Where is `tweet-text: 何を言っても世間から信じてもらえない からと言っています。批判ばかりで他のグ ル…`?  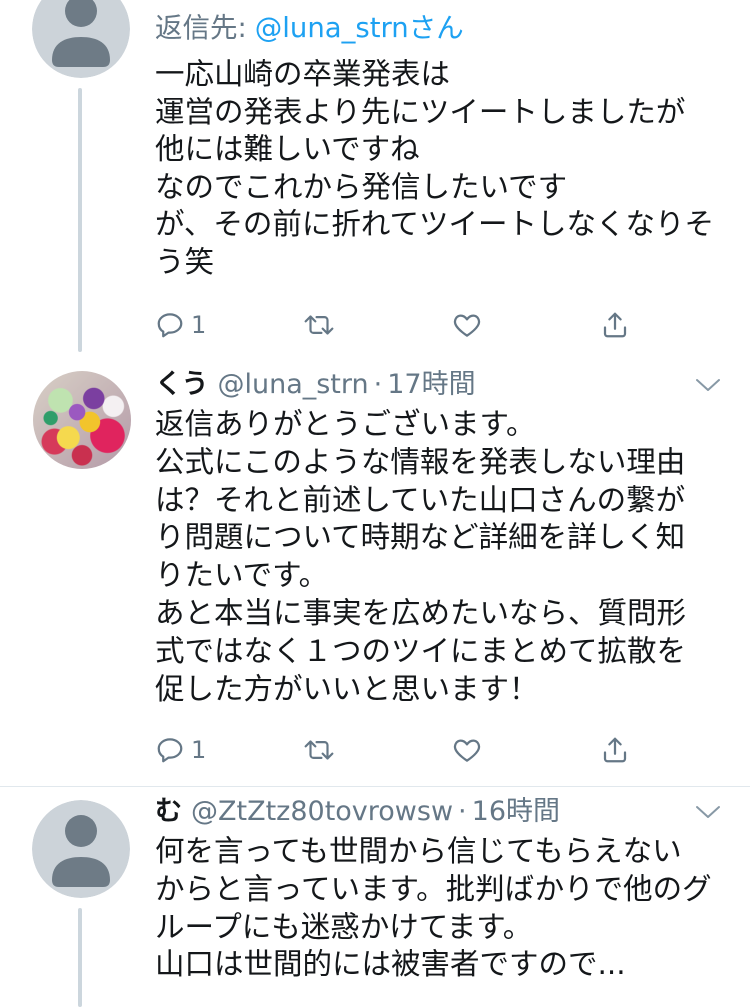
tweet-text: 何を言っても世間から信じてもらえない からと言っています。批判ばかりで他のグ ル… is located at coordinates (450, 908).